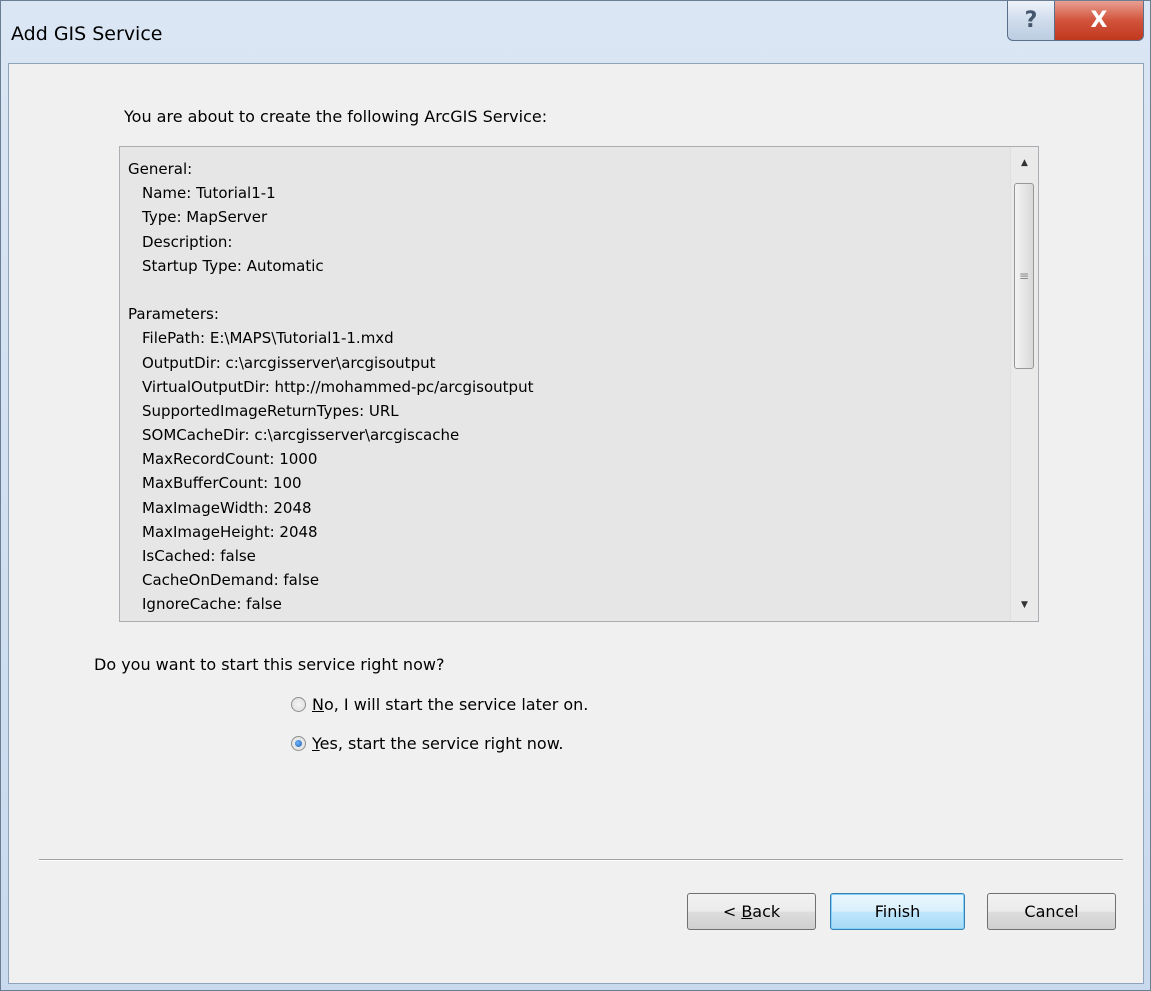 The height and width of the screenshot is (991, 1151). Describe the element at coordinates (1024, 605) in the screenshot. I see `scroll-down-icon: ▼` at that location.